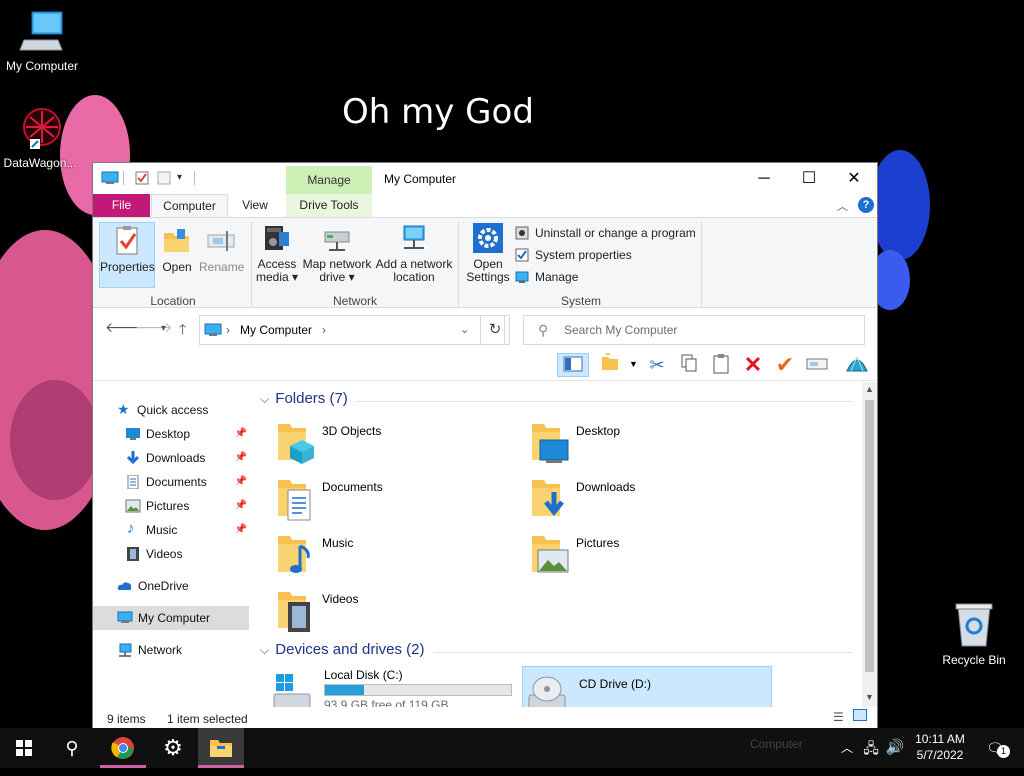 This screenshot has width=1024, height=776. What do you see at coordinates (546, 277) in the screenshot?
I see `manage-button: Manage` at bounding box center [546, 277].